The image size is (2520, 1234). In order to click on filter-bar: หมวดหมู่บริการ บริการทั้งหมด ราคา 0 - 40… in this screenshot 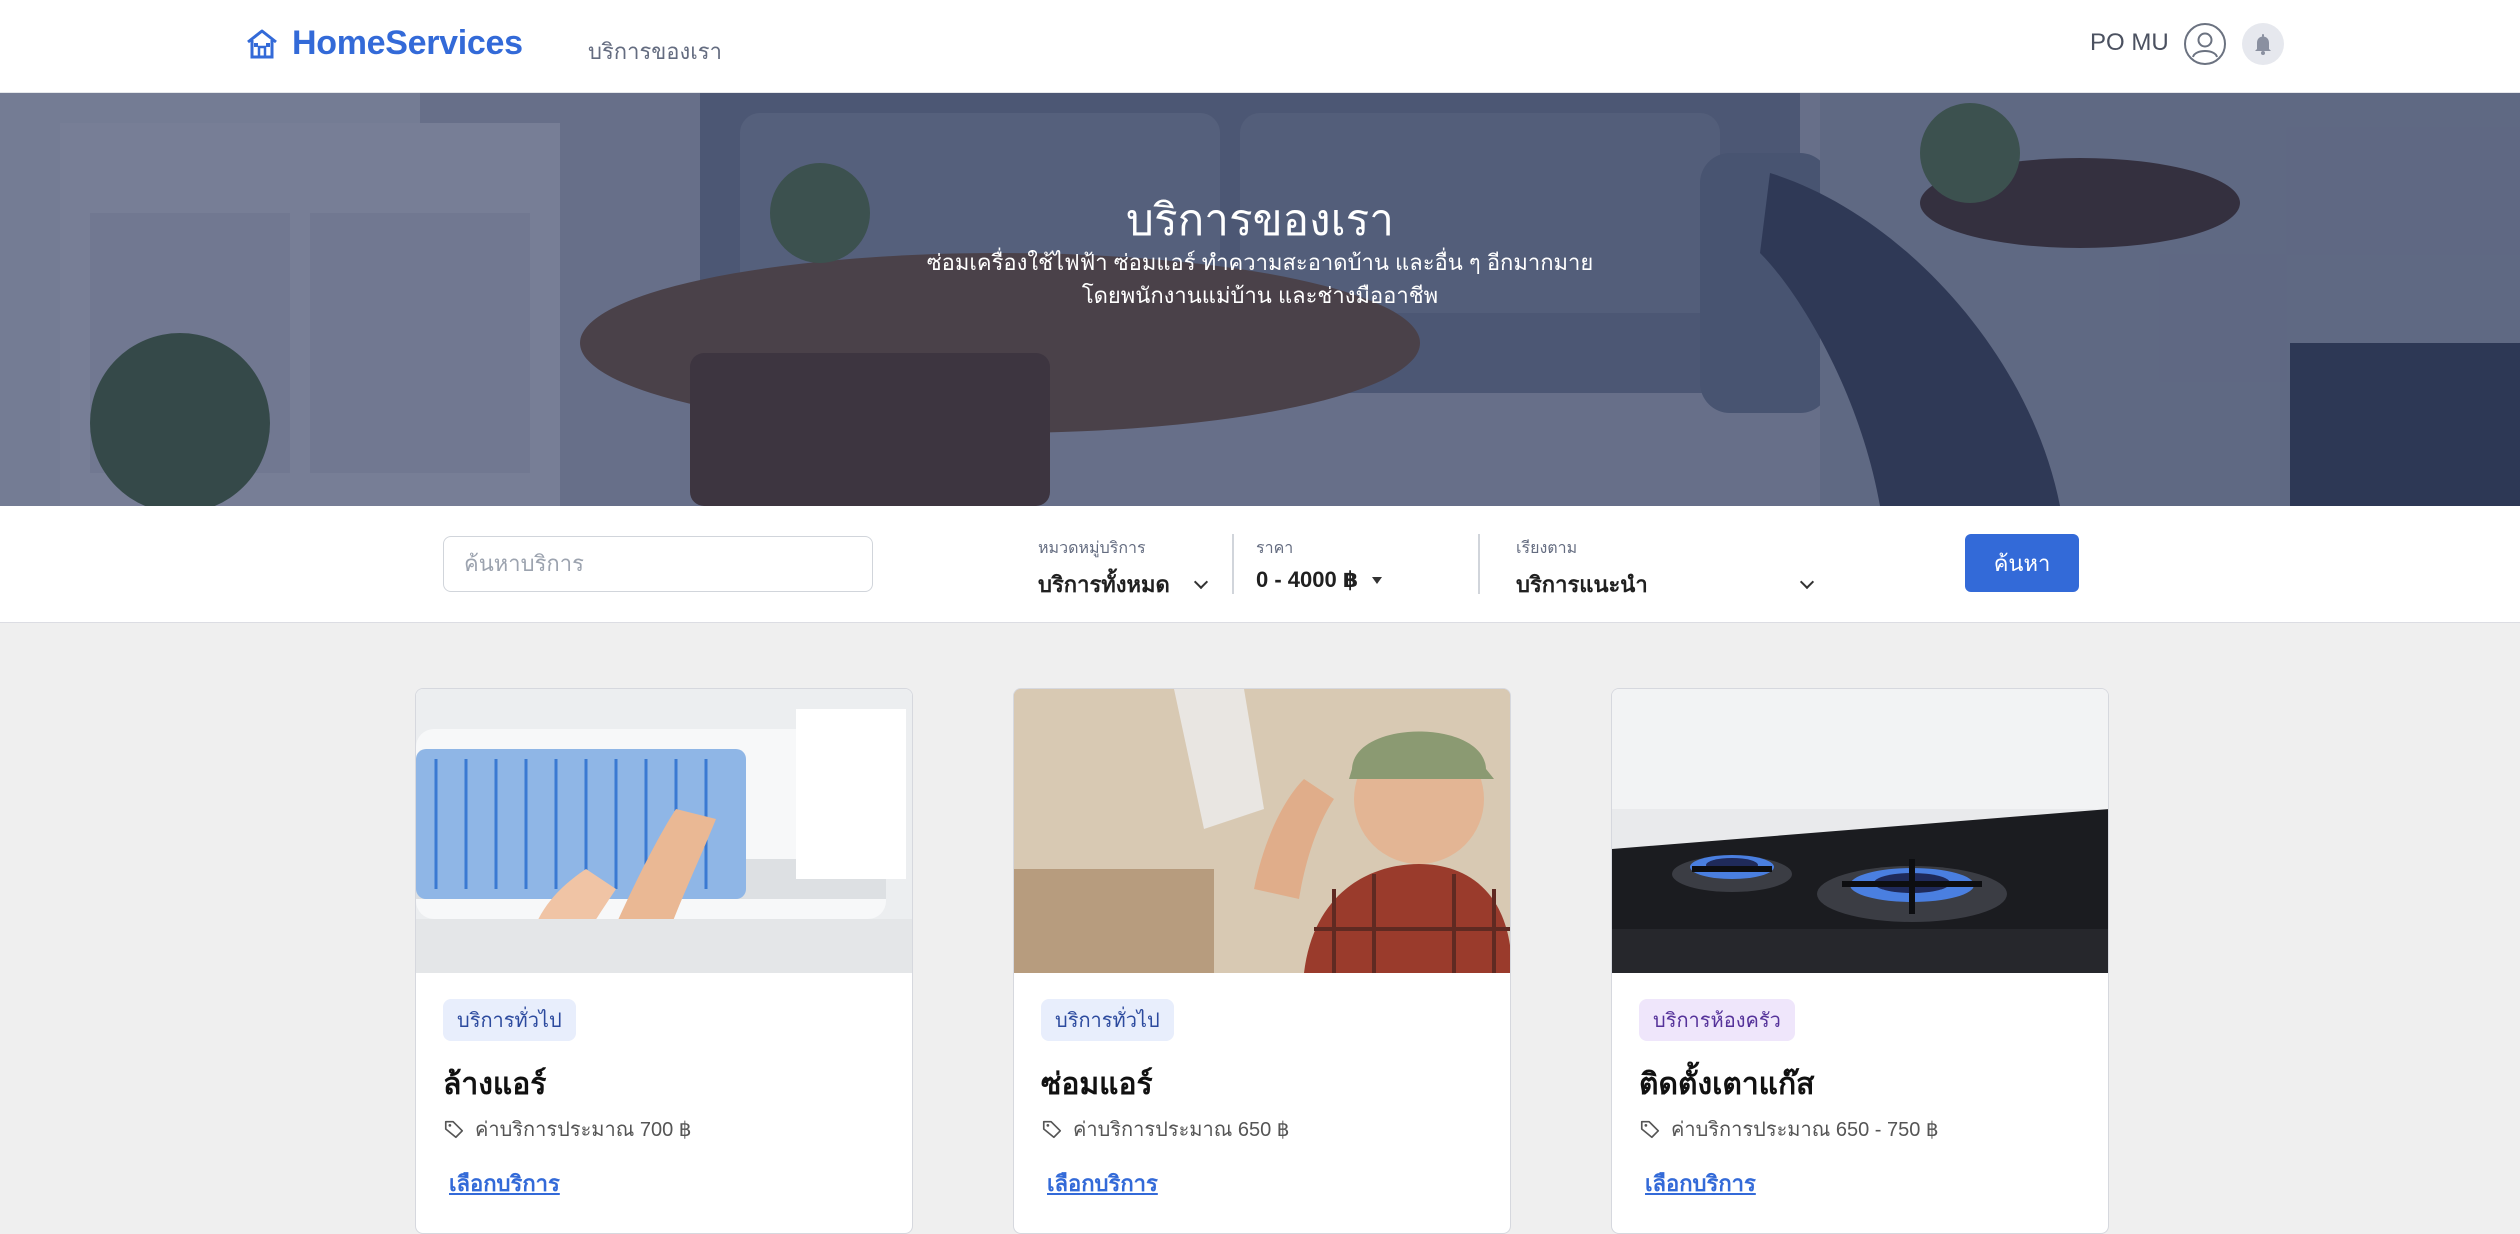, I will do `click(1260, 564)`.